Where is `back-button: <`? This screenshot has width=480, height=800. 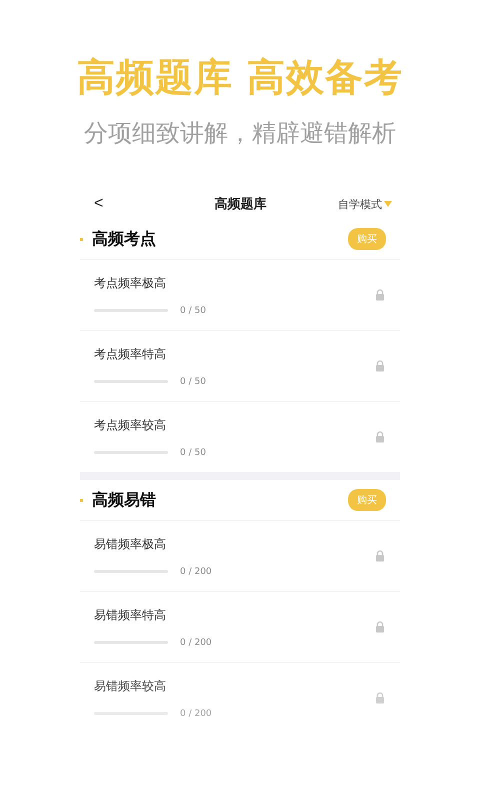
back-button: < is located at coordinates (99, 204).